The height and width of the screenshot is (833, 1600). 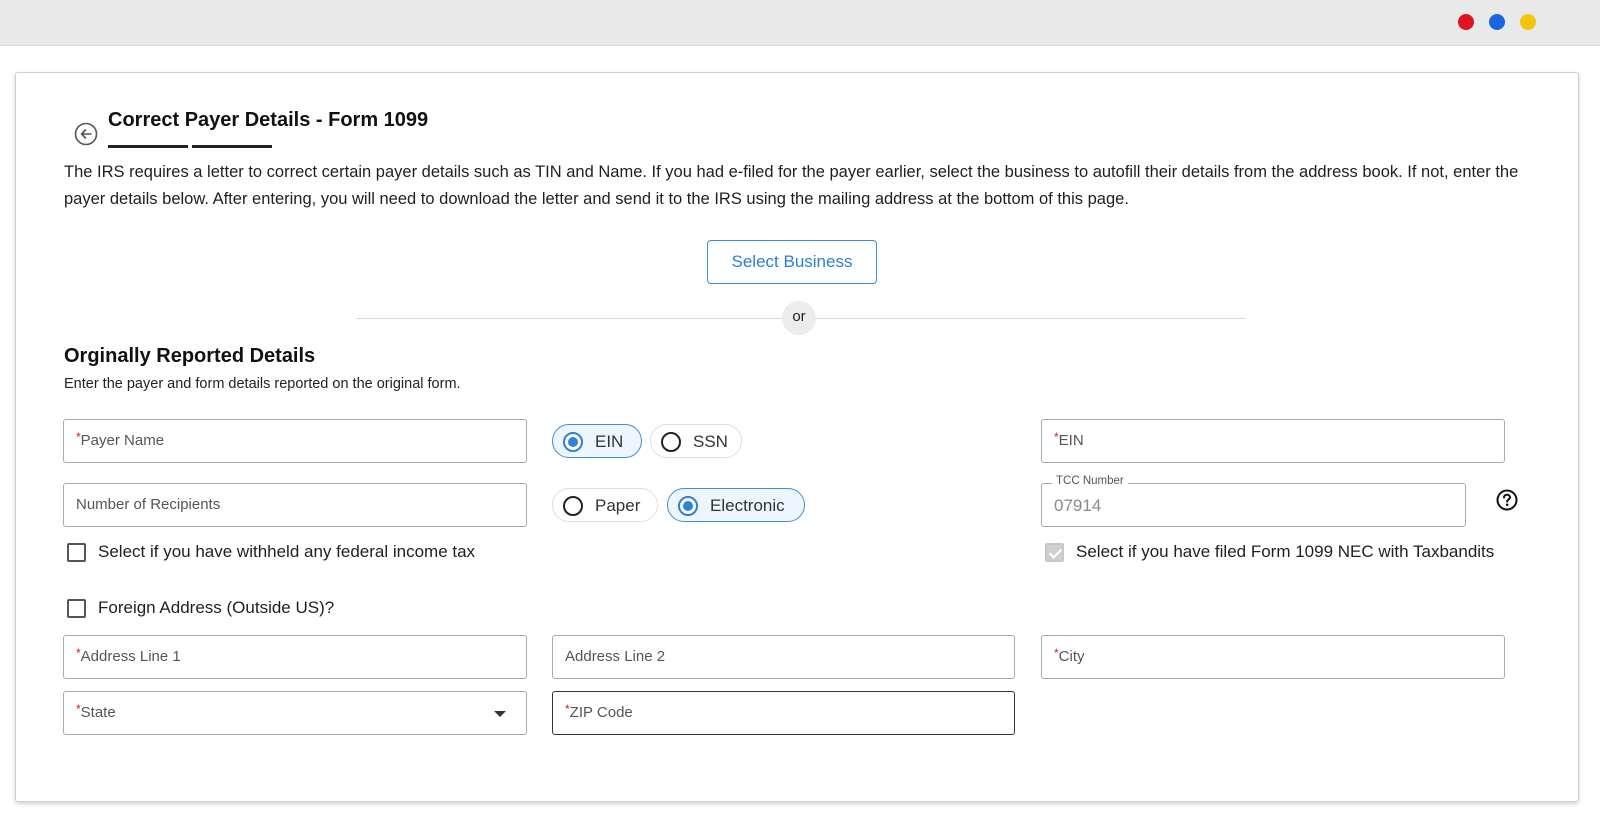 What do you see at coordinates (1054, 552) in the screenshot?
I see `filed-nec-checkbox` at bounding box center [1054, 552].